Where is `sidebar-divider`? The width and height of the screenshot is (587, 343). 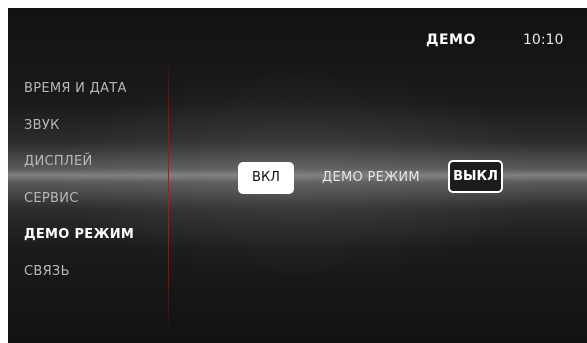
sidebar-divider is located at coordinates (168, 194).